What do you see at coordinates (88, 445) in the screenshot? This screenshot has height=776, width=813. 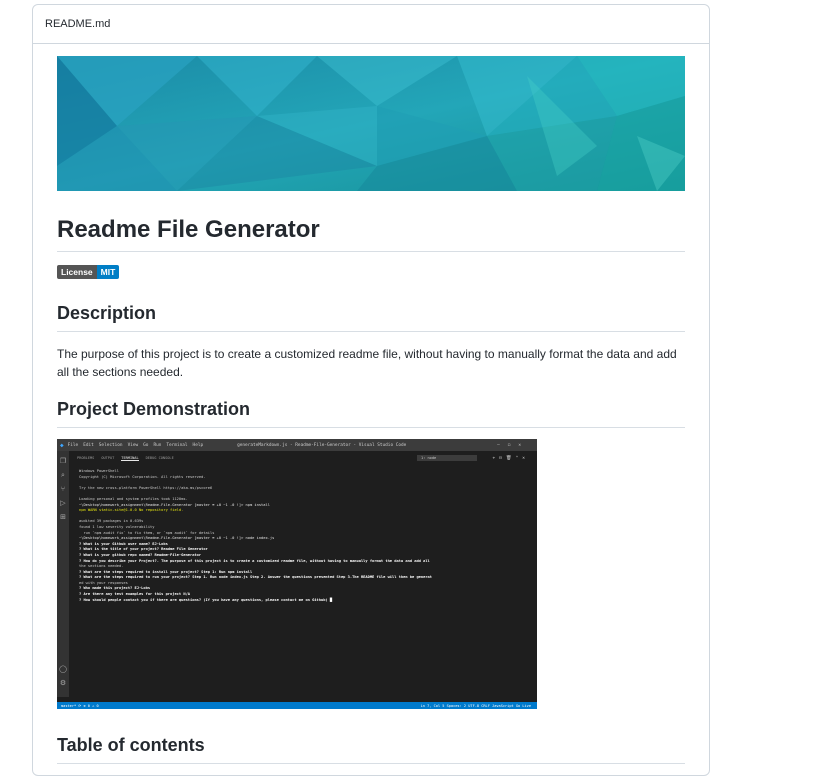 I see `vscode-menu-item: Edit` at bounding box center [88, 445].